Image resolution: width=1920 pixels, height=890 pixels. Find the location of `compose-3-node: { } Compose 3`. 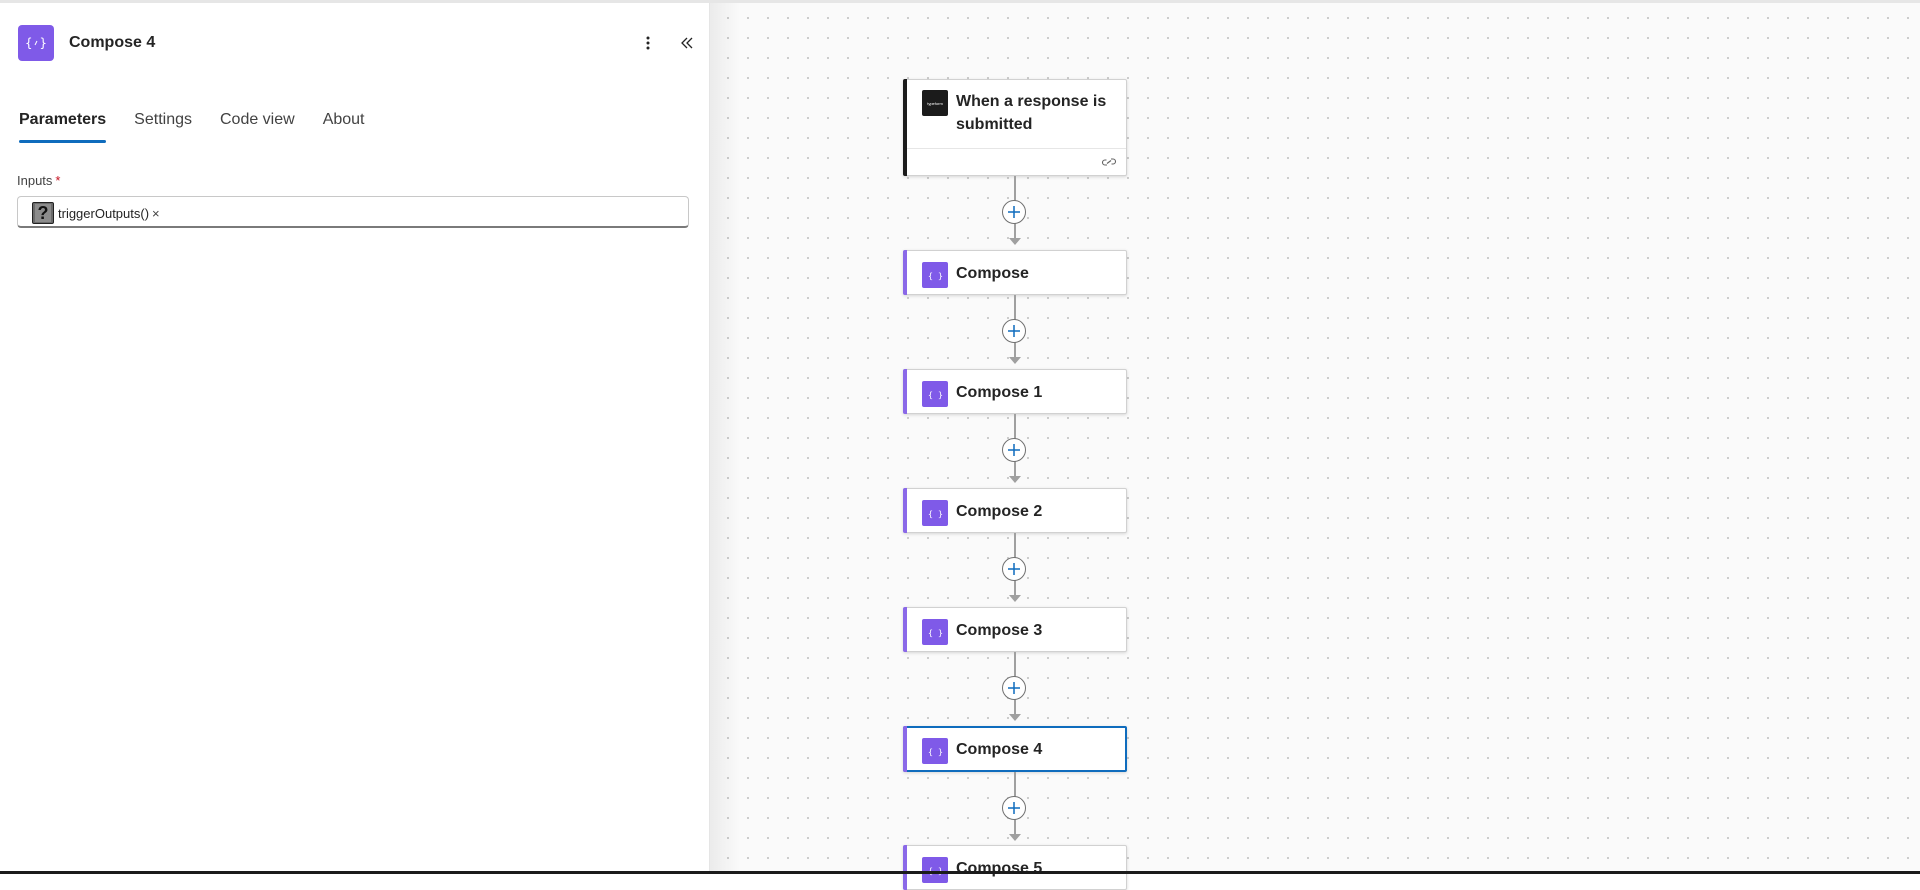

compose-3-node: { } Compose 3 is located at coordinates (1015, 629).